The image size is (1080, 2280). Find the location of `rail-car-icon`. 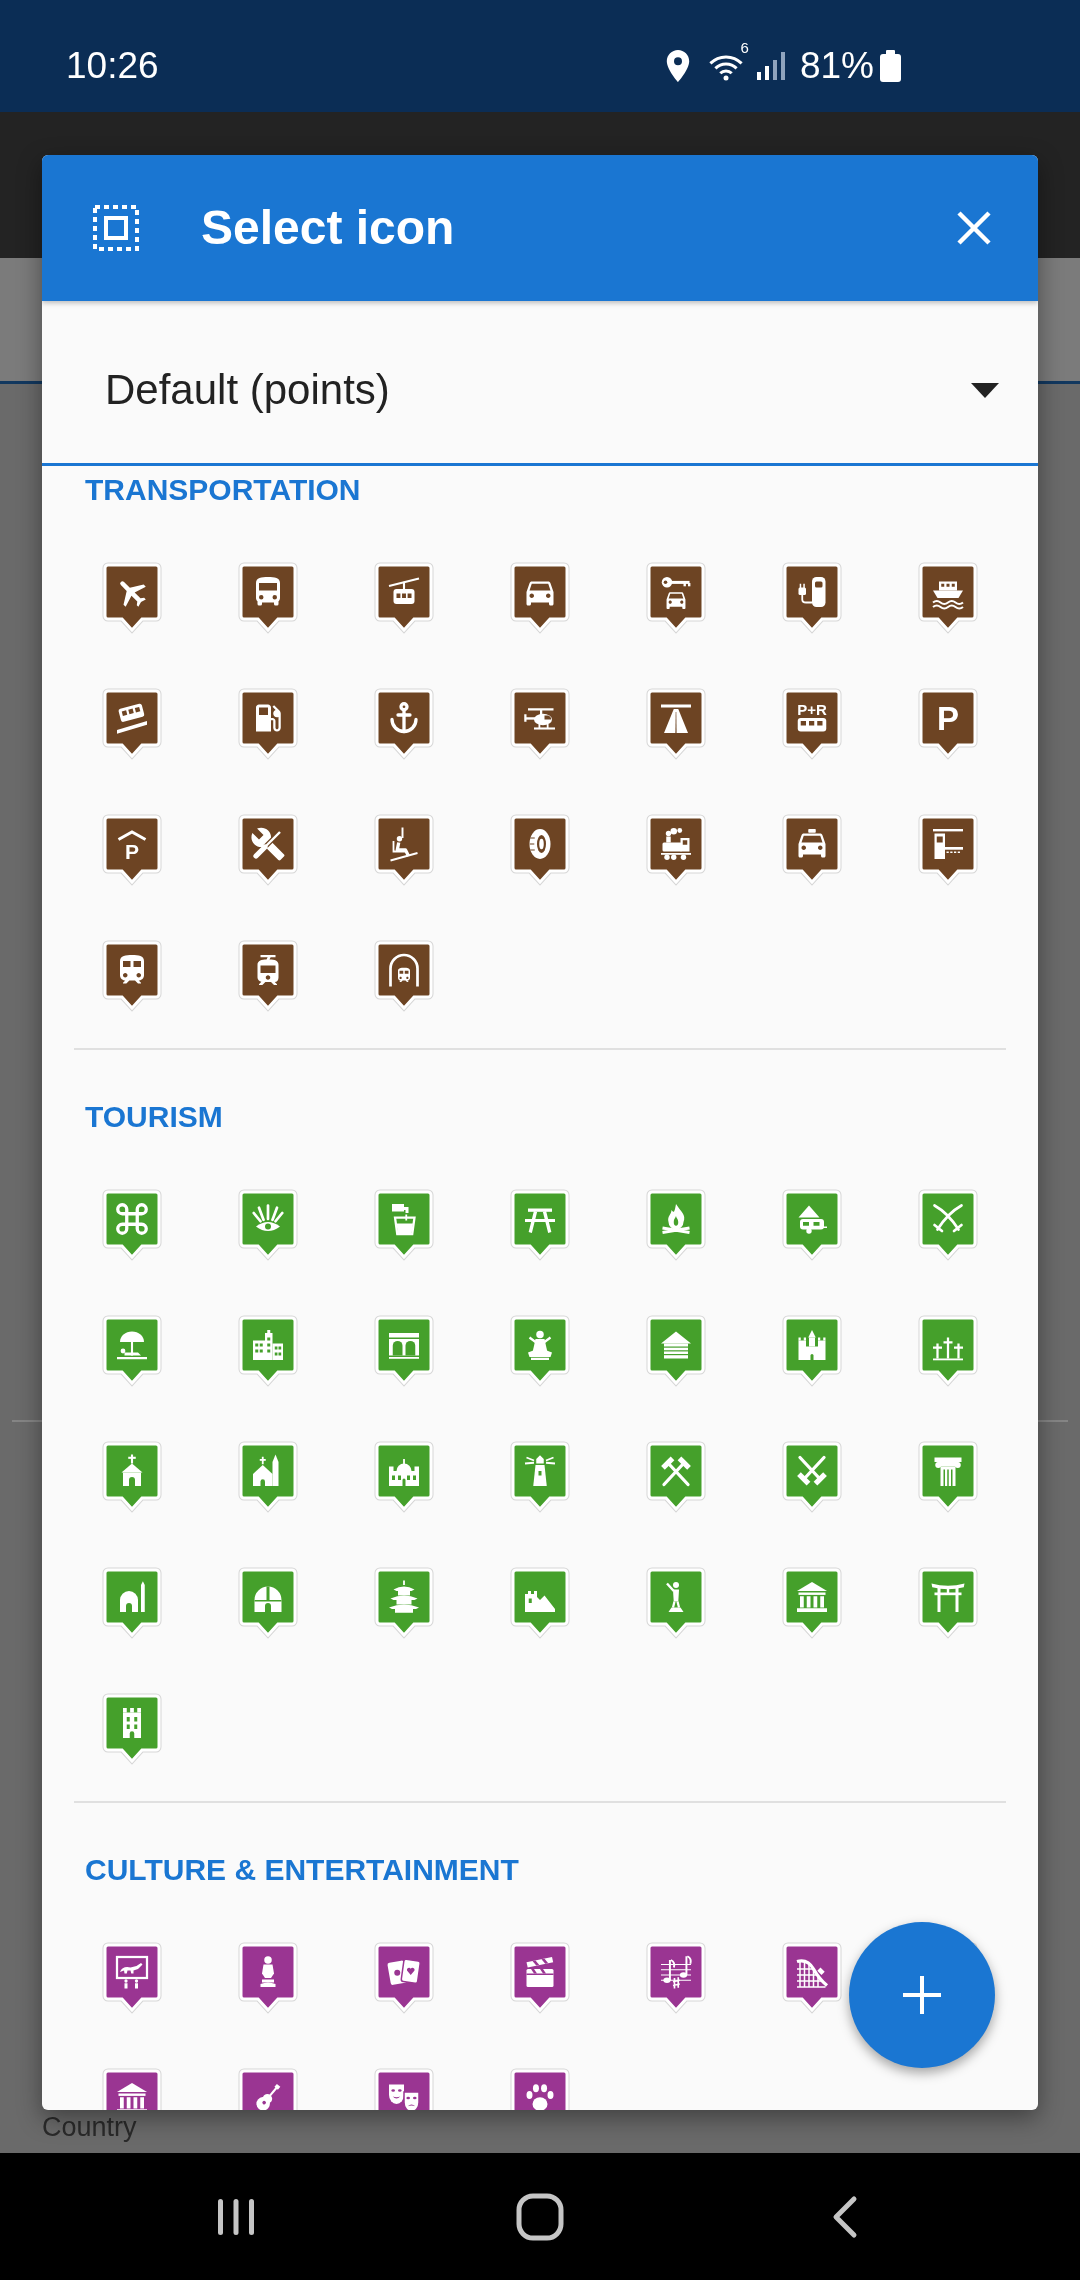

rail-car-icon is located at coordinates (132, 724).